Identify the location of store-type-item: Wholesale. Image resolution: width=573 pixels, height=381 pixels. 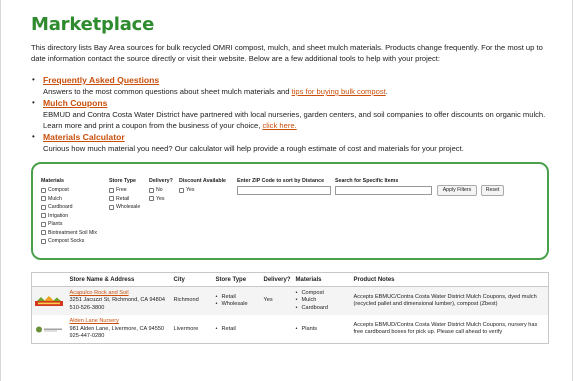
(238, 305).